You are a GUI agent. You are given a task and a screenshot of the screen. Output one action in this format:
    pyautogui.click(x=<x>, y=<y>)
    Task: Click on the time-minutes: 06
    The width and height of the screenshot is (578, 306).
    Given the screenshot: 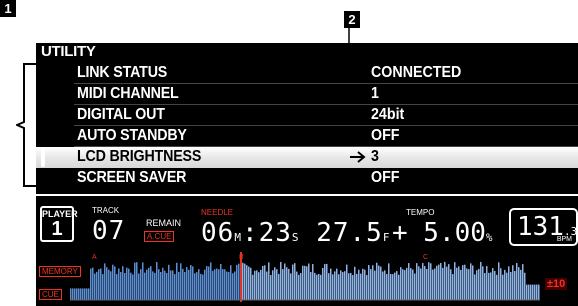 What is the action you would take?
    pyautogui.click(x=218, y=233)
    